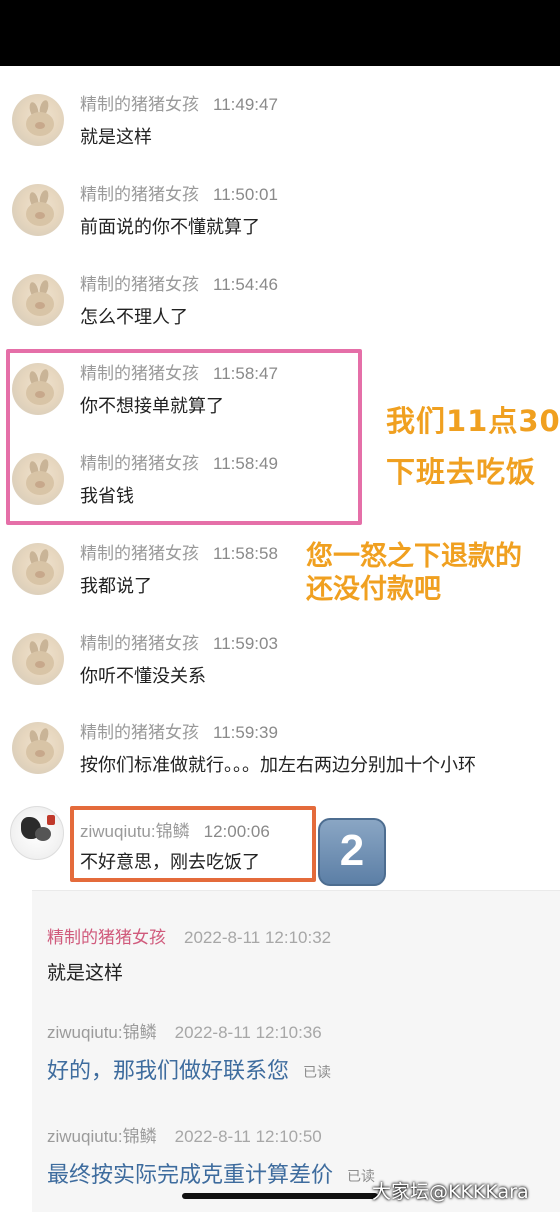 Image resolution: width=560 pixels, height=1212 pixels. I want to click on message-meta: 精制的猪猪女孩 11:49:47, so click(179, 102).